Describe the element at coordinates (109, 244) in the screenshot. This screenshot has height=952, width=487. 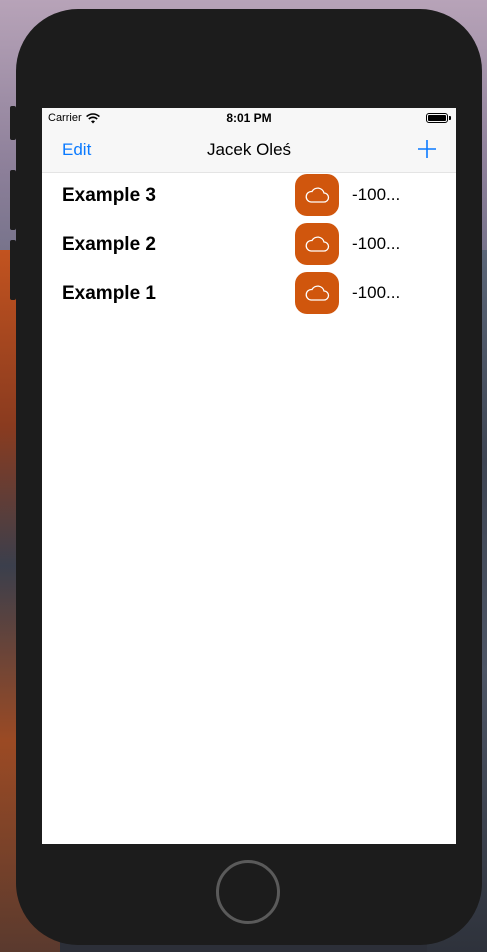
I see `list-item-title: Example 2` at that location.